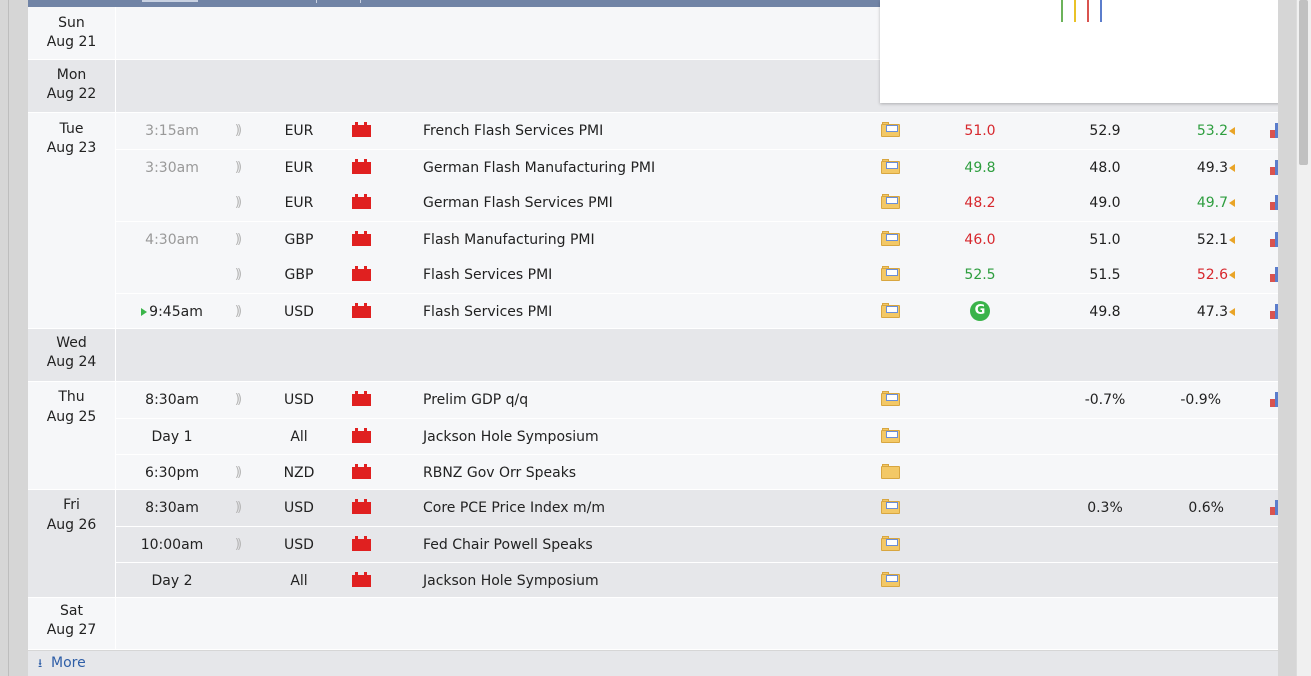 The width and height of the screenshot is (1311, 676). What do you see at coordinates (172, 545) in the screenshot?
I see `event-time: 10:00am` at bounding box center [172, 545].